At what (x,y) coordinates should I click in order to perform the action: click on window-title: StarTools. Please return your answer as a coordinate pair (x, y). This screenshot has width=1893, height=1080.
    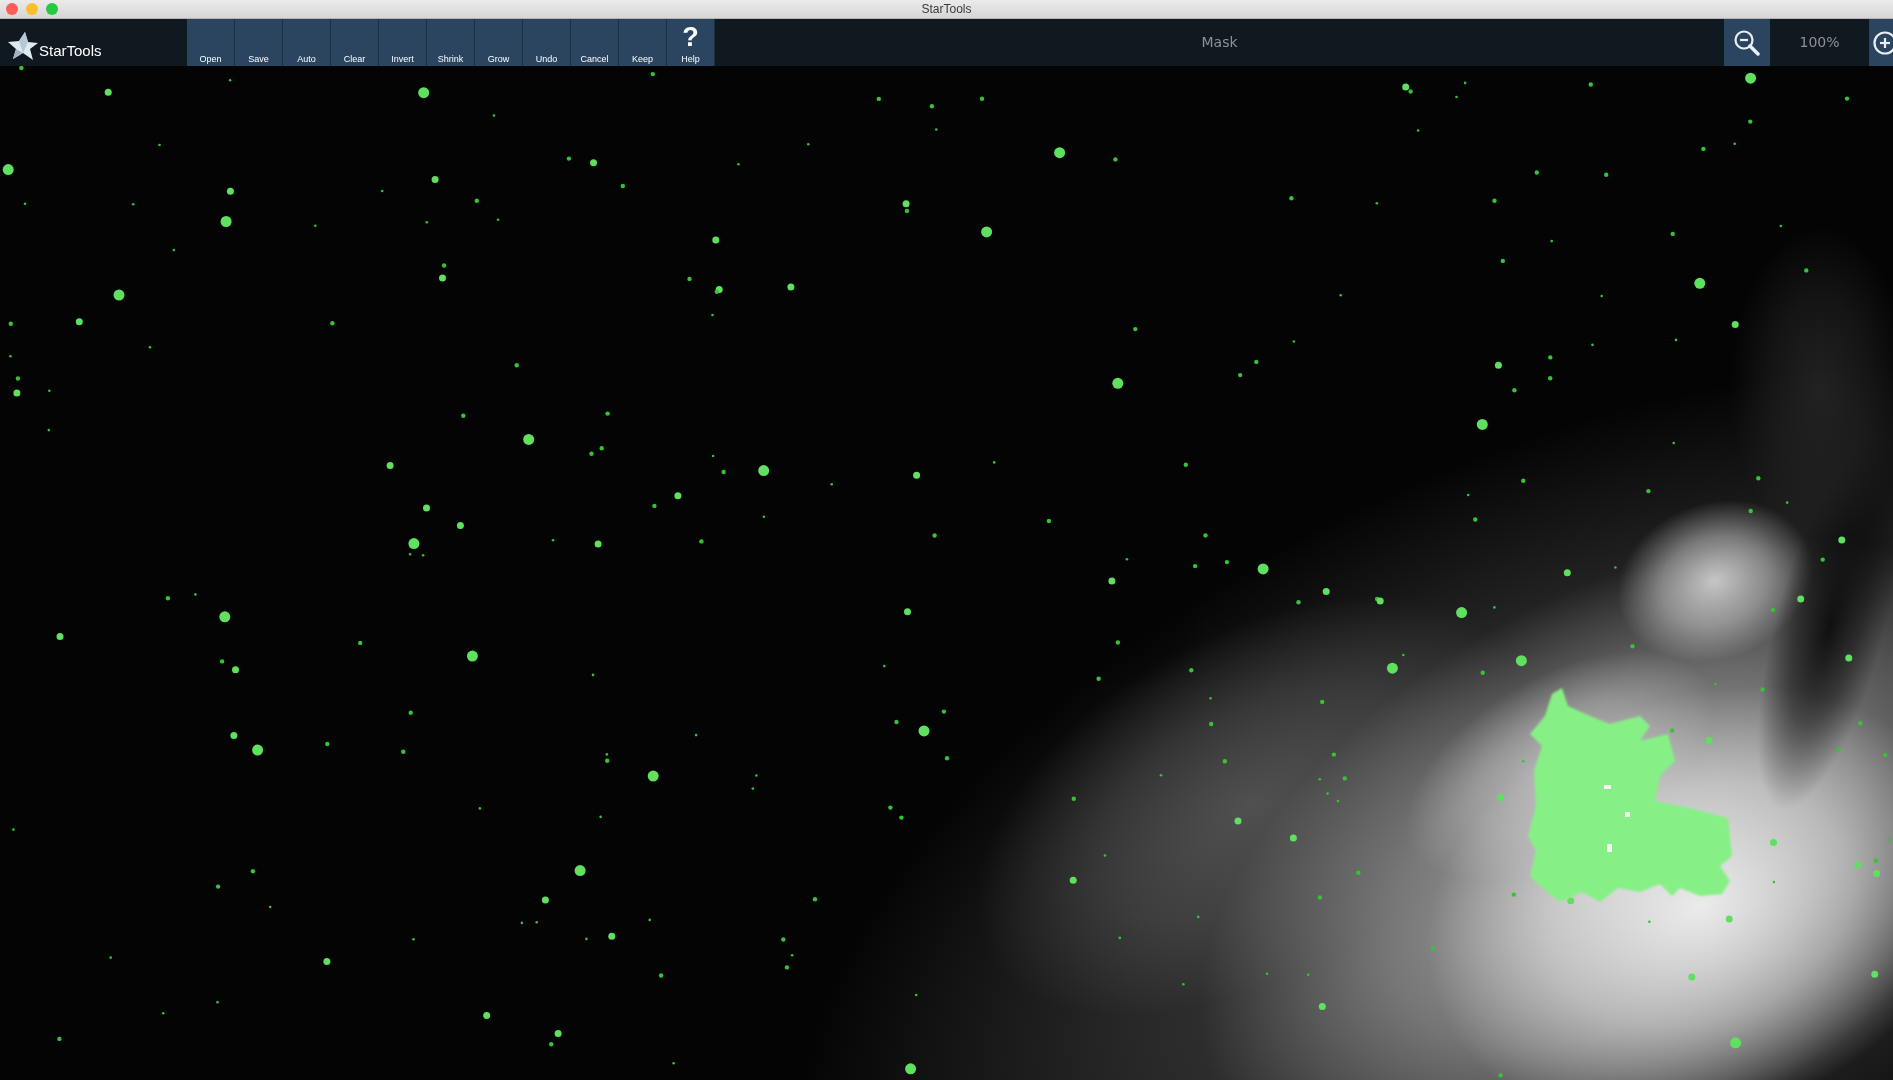
    Looking at the image, I should click on (946, 9).